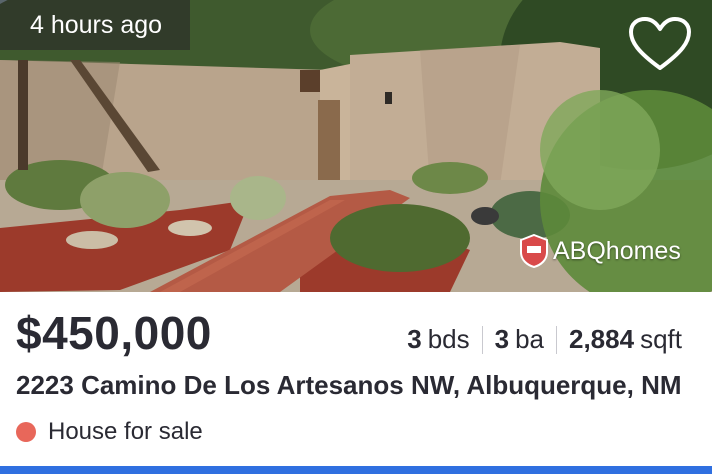  Describe the element at coordinates (534, 251) in the screenshot. I see `realtor-seal-icon` at that location.